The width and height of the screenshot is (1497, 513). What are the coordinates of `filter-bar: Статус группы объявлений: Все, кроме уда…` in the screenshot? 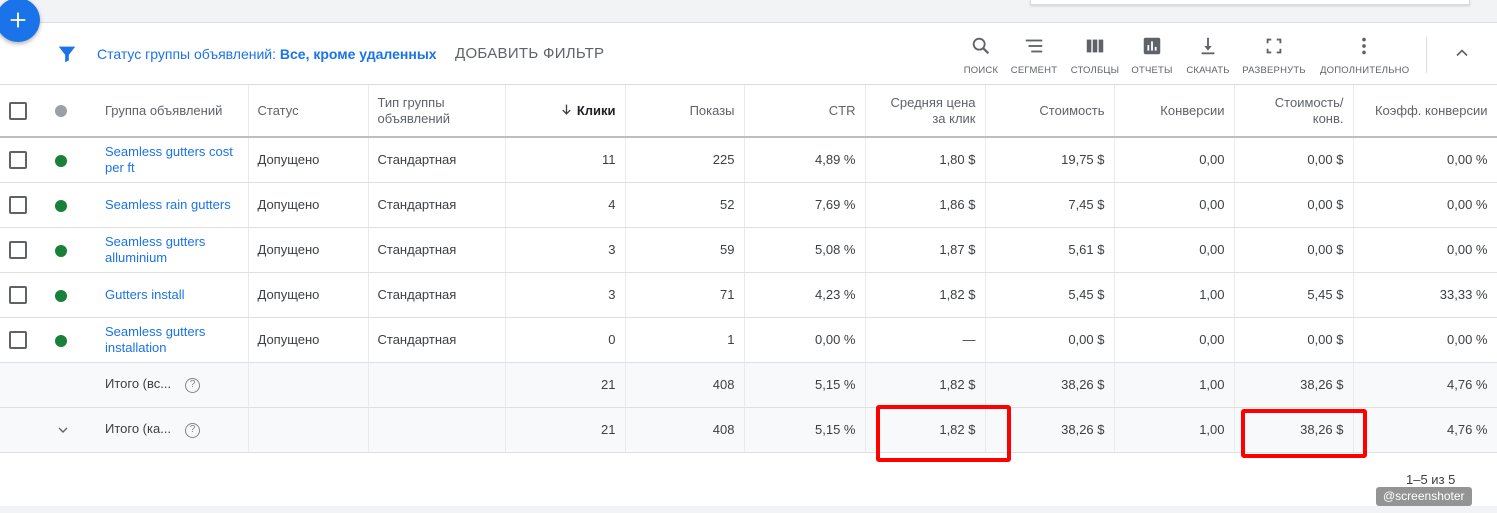 It's located at (748, 54).